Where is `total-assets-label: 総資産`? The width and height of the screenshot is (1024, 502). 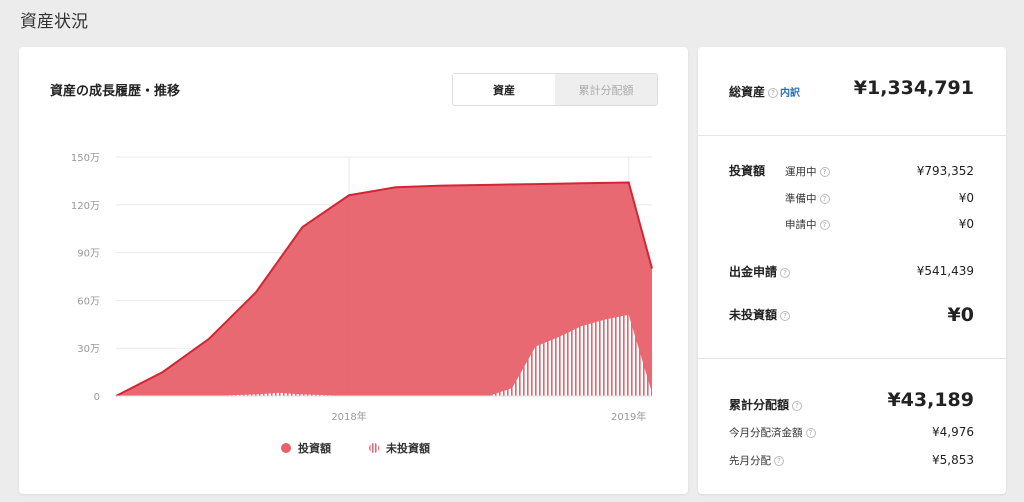 total-assets-label: 総資産 is located at coordinates (747, 92).